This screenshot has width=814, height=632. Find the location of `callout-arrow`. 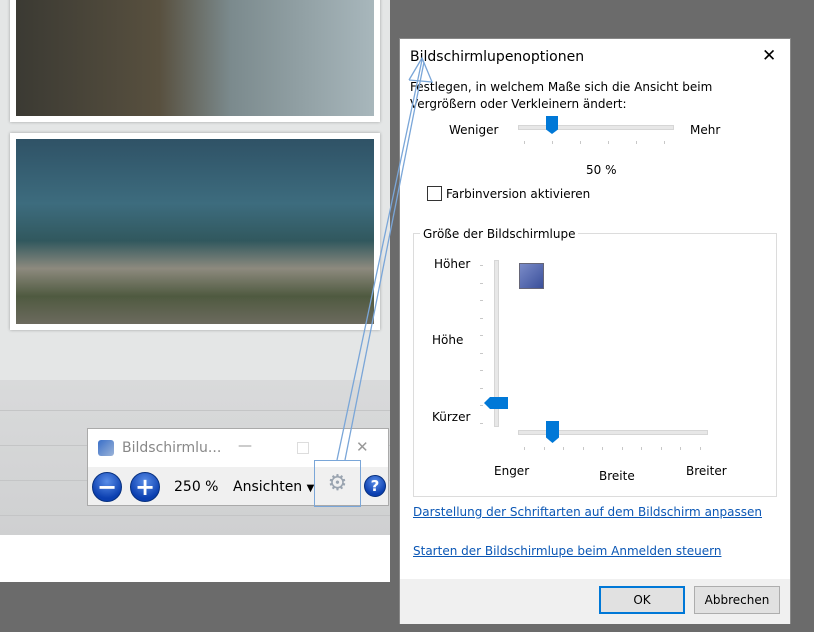

callout-arrow is located at coordinates (385, 258).